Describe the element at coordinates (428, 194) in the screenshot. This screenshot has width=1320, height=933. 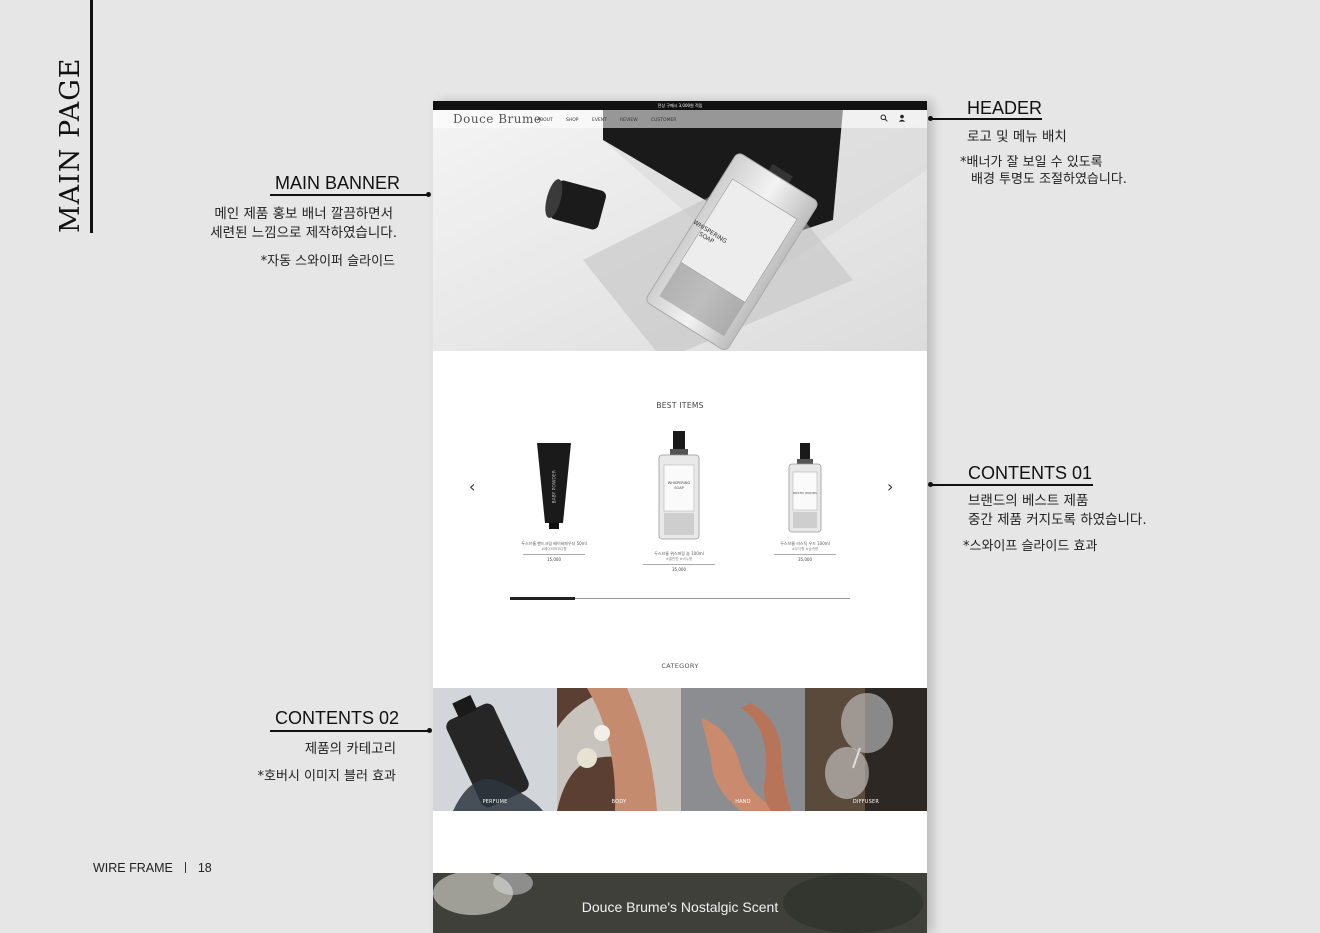
I see `annotation-main-banner-dot` at that location.